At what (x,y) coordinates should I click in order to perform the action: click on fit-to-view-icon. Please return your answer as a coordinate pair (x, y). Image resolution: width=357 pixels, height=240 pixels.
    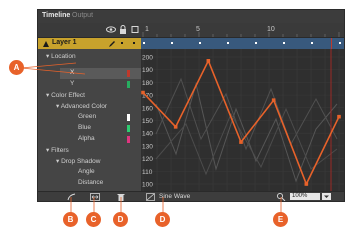
    Looking at the image, I should click on (95, 197).